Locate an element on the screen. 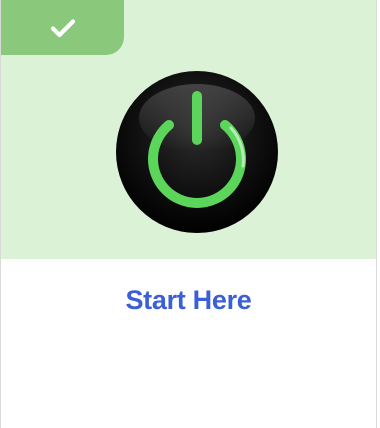  checkmark-icon is located at coordinates (62, 27).